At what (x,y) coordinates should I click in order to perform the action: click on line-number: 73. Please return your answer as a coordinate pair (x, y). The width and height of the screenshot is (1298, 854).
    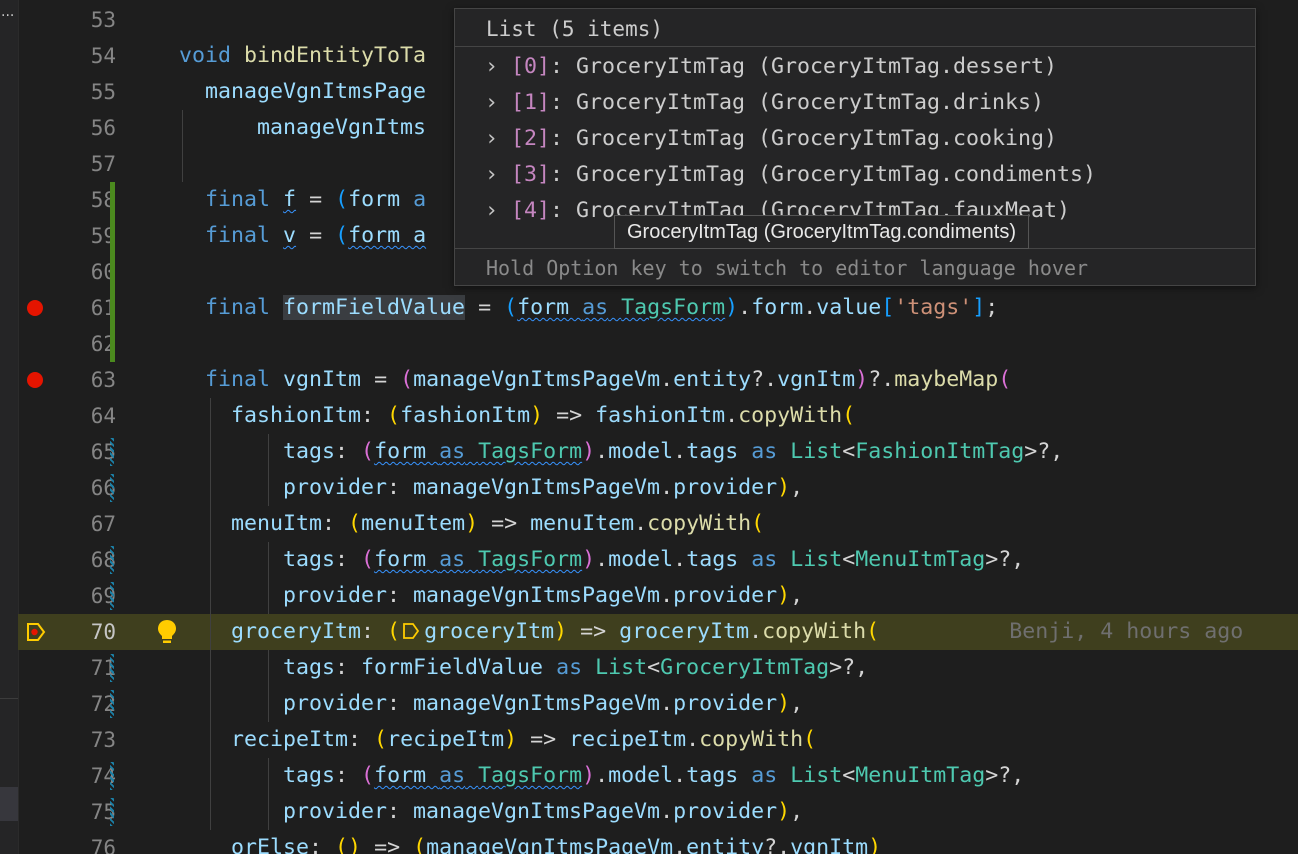
    Looking at the image, I should click on (103, 740).